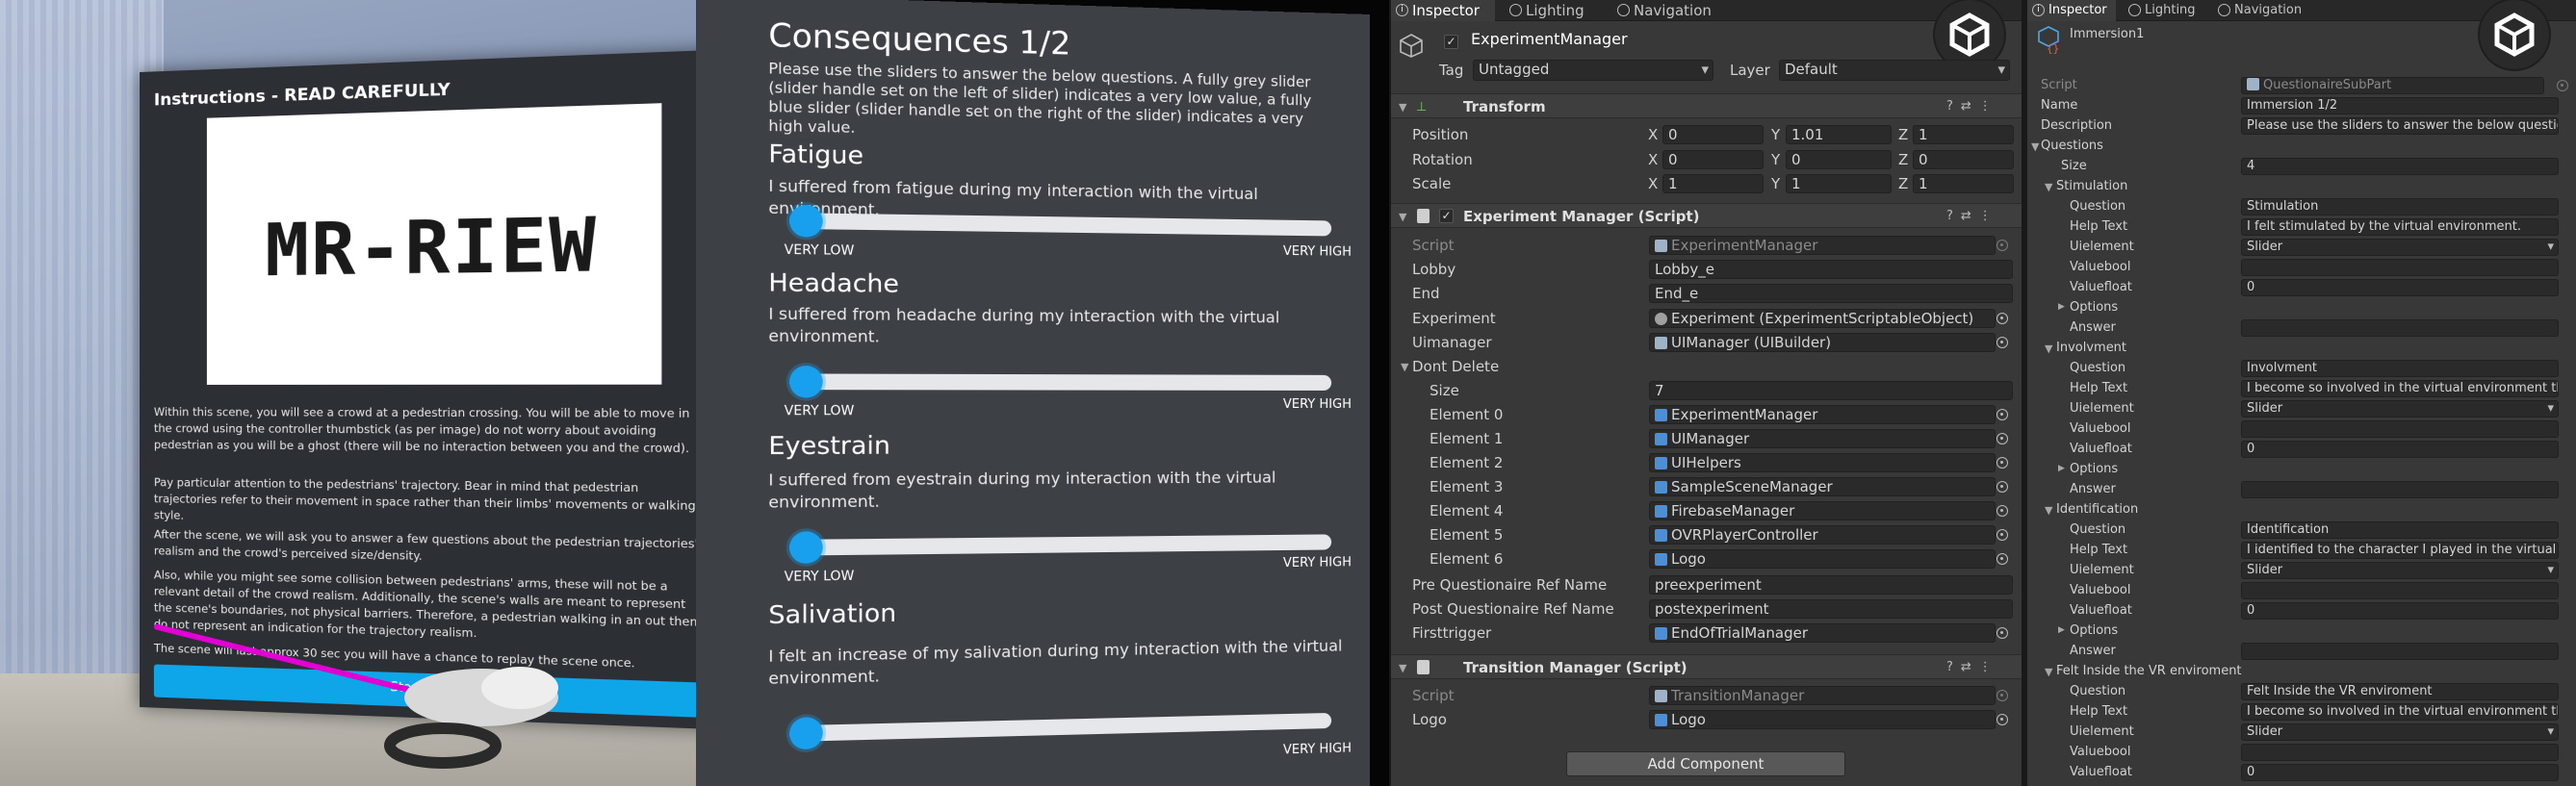  Describe the element at coordinates (1831, 269) in the screenshot. I see `lobby-field: Lobby_e` at that location.